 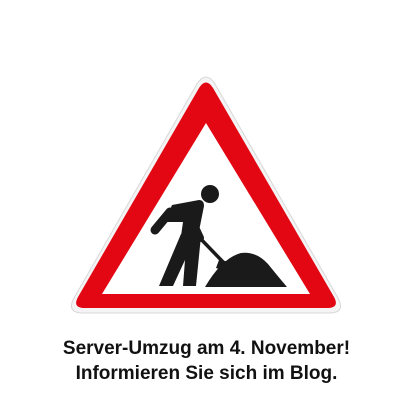 I want to click on worker-head, so click(x=210, y=194).